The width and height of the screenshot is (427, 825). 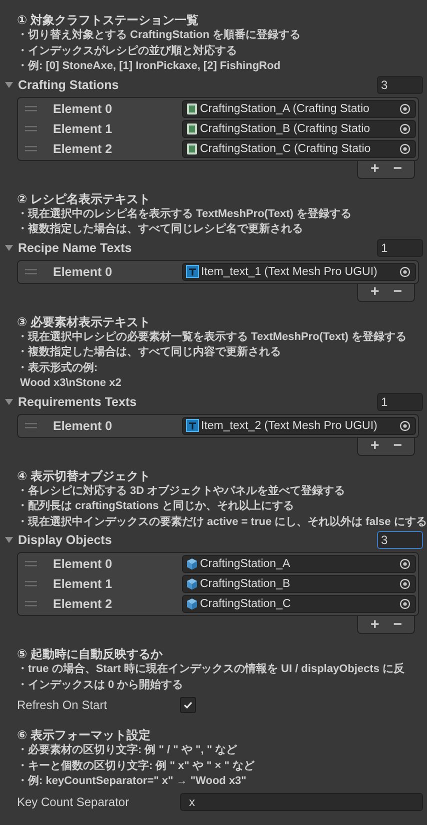 I want to click on object-field: CraftingStation_B, so click(x=299, y=584).